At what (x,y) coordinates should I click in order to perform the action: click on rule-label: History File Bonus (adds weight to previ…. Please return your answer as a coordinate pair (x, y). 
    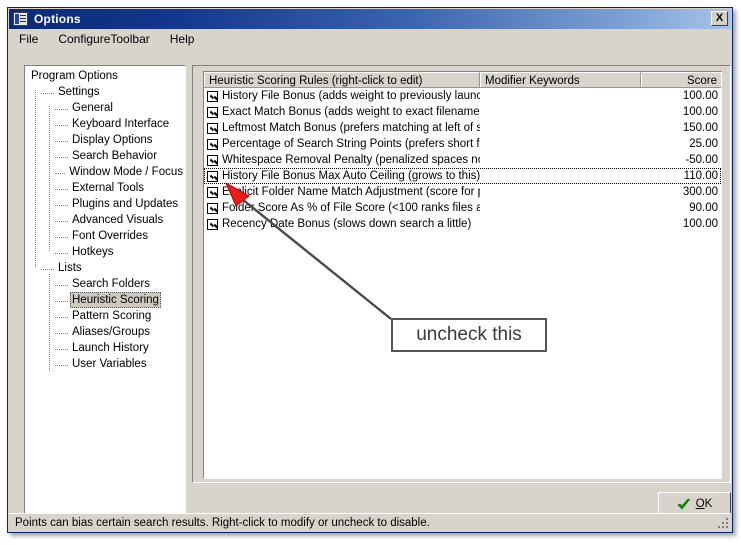
    Looking at the image, I should click on (351, 96).